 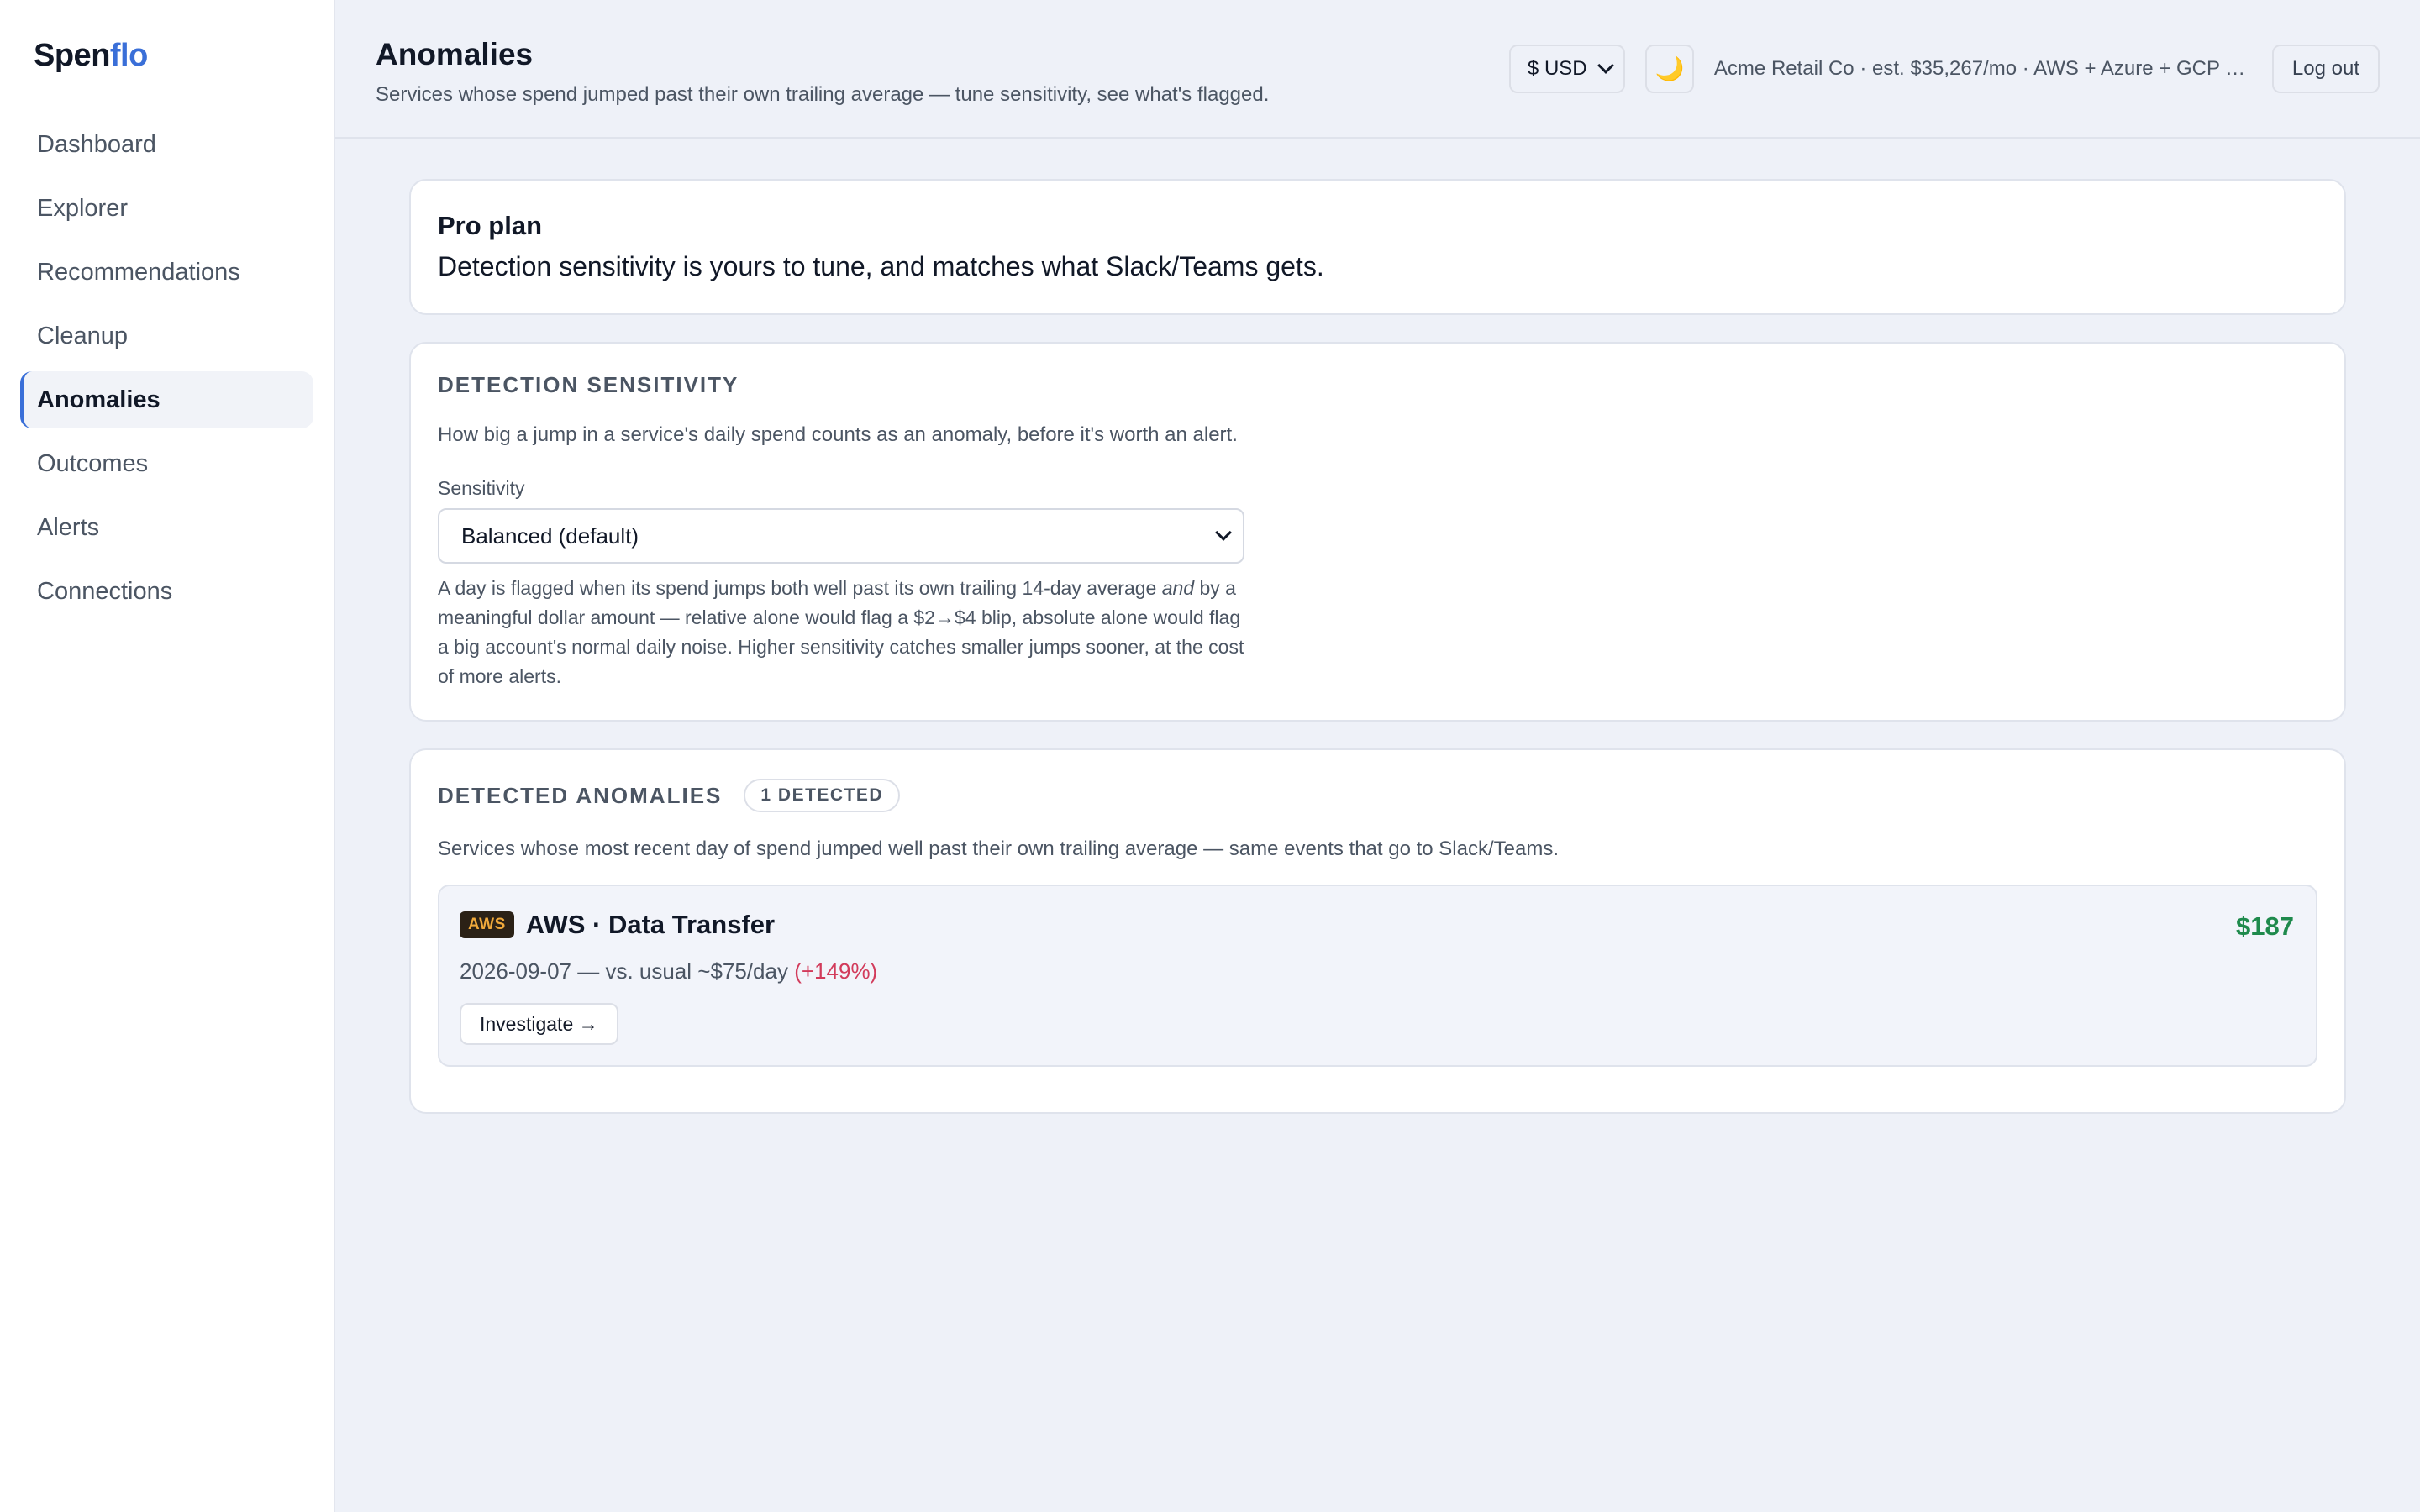 What do you see at coordinates (1557, 68) in the screenshot?
I see `currency-value: $ USD` at bounding box center [1557, 68].